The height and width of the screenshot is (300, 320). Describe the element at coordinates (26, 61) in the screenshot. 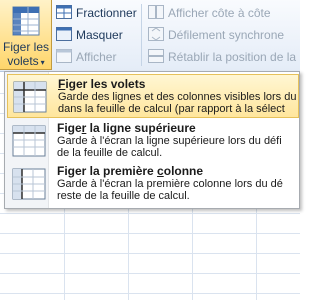

I see `freeze-panes-label-2: volets ▾` at that location.